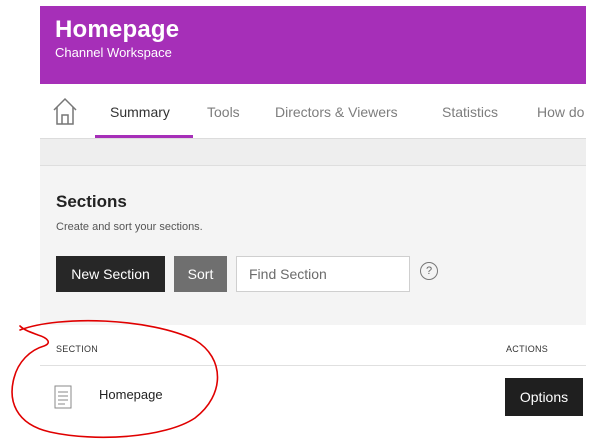 The image size is (598, 444). Describe the element at coordinates (429, 271) in the screenshot. I see `help-circle-icon: ?` at that location.